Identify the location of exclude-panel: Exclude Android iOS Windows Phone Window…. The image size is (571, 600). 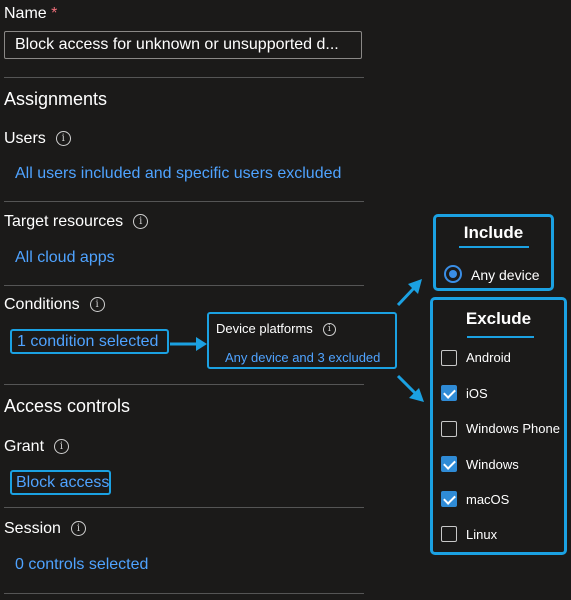
(498, 426).